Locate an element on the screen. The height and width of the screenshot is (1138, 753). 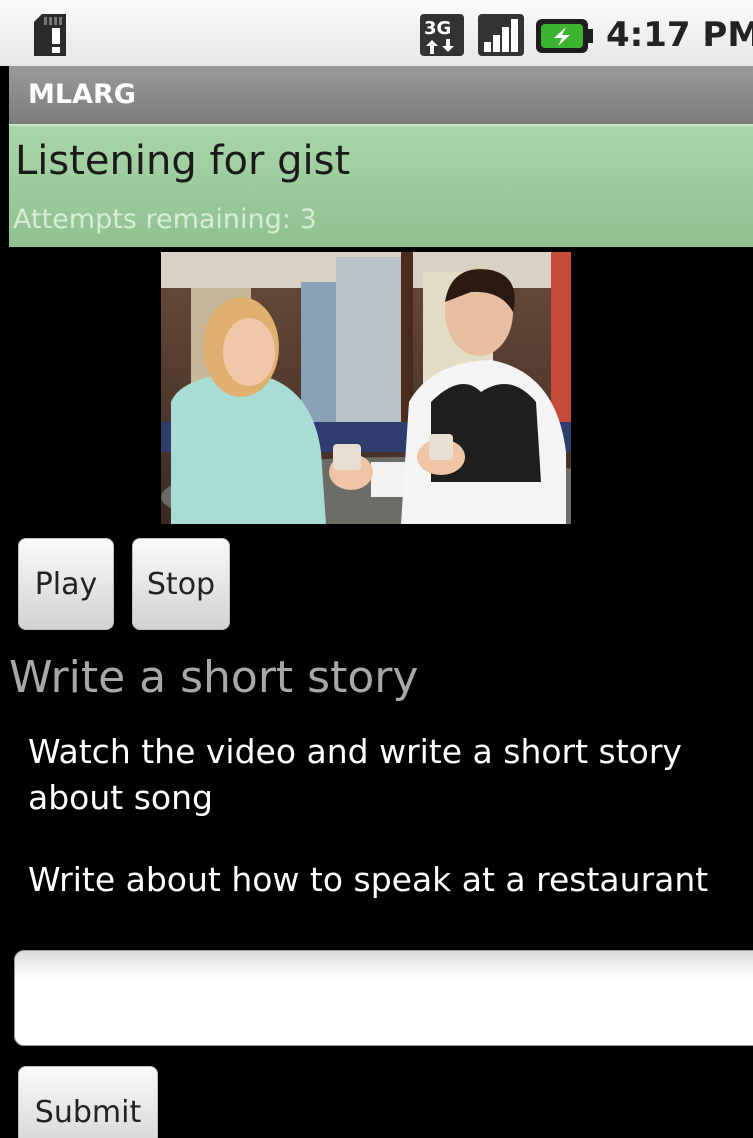
submit-button: Submit is located at coordinates (88, 1102).